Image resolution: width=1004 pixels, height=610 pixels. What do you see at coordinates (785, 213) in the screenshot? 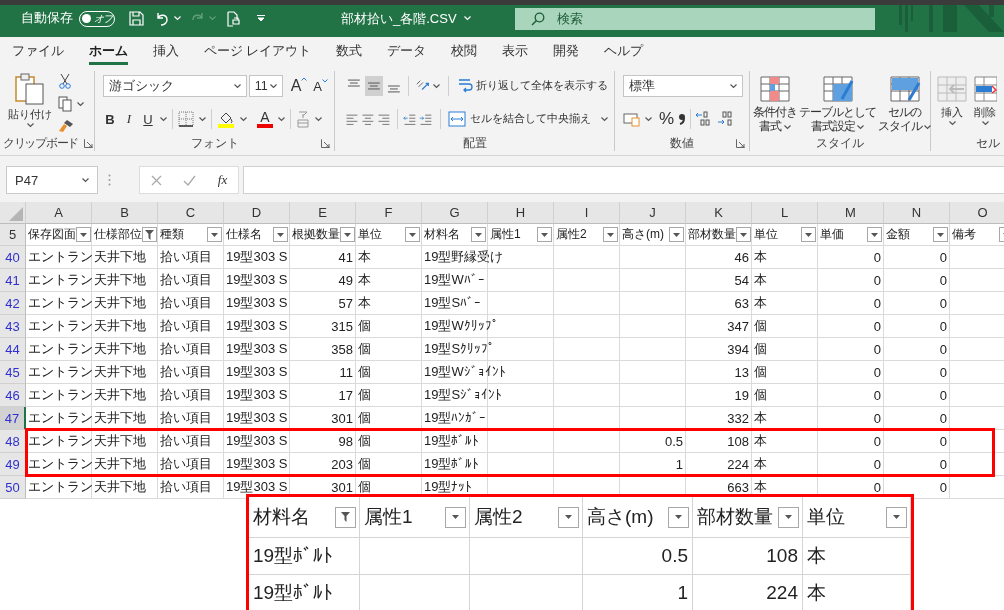
I see `column-header: L` at bounding box center [785, 213].